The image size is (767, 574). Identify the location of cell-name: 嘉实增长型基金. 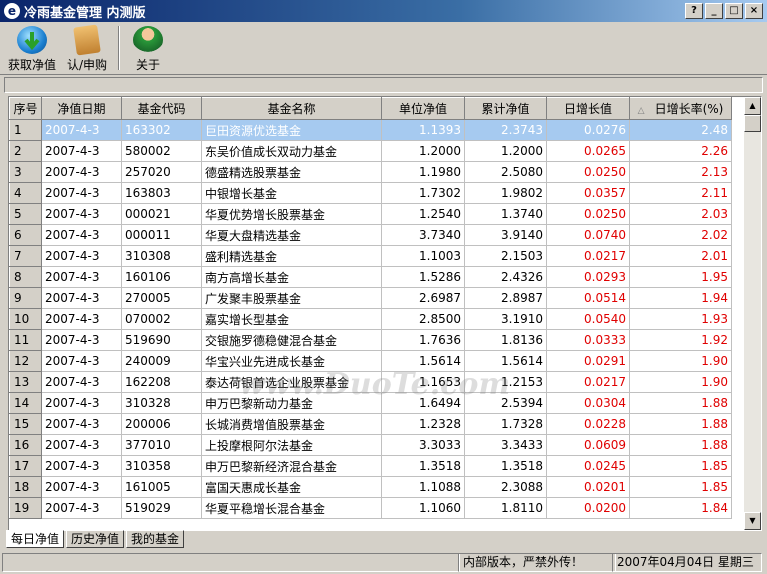
(291, 319).